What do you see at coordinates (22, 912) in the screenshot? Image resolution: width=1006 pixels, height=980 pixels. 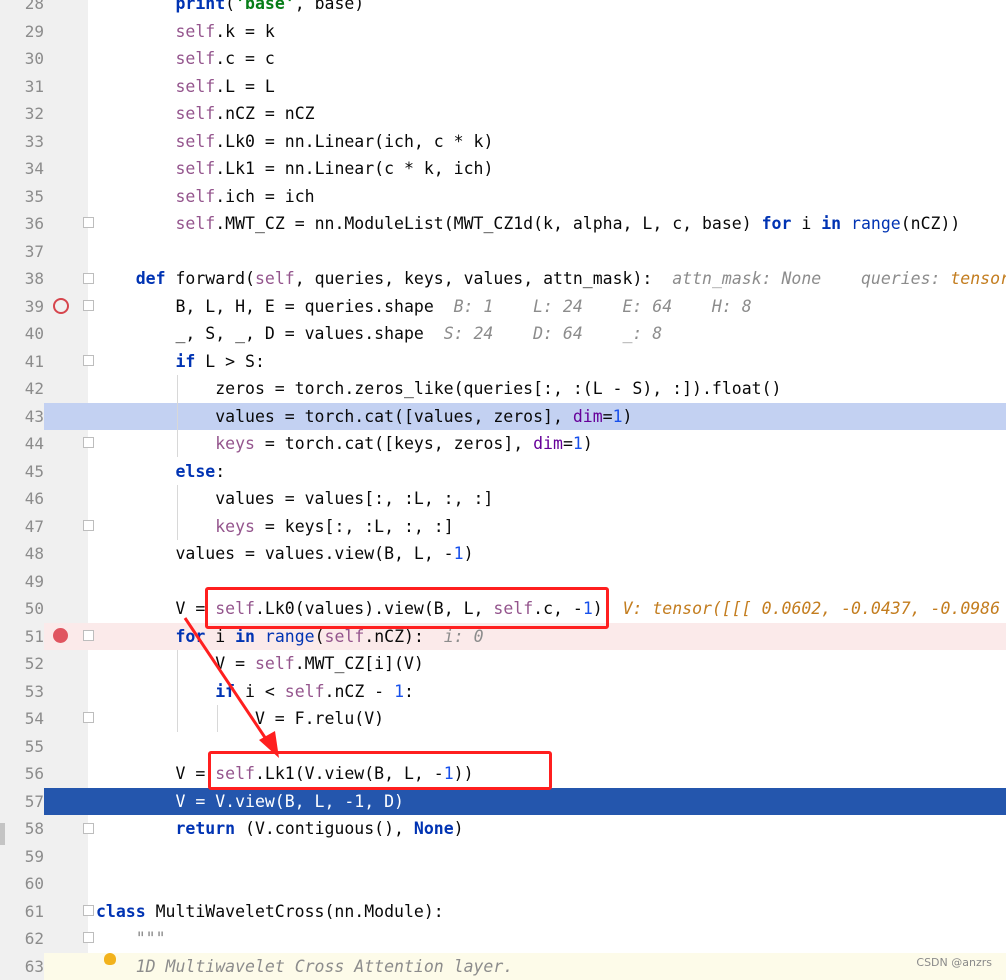 I see `line-number: 61` at bounding box center [22, 912].